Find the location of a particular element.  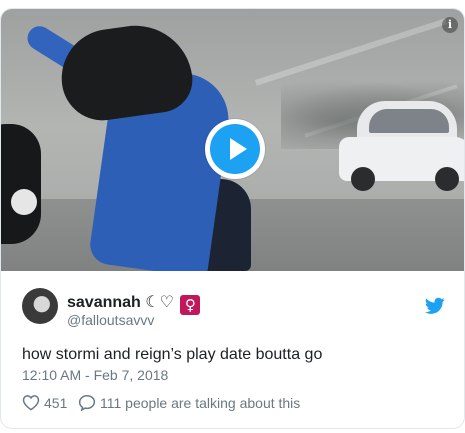

reply-bubble-icon is located at coordinates (87, 402).